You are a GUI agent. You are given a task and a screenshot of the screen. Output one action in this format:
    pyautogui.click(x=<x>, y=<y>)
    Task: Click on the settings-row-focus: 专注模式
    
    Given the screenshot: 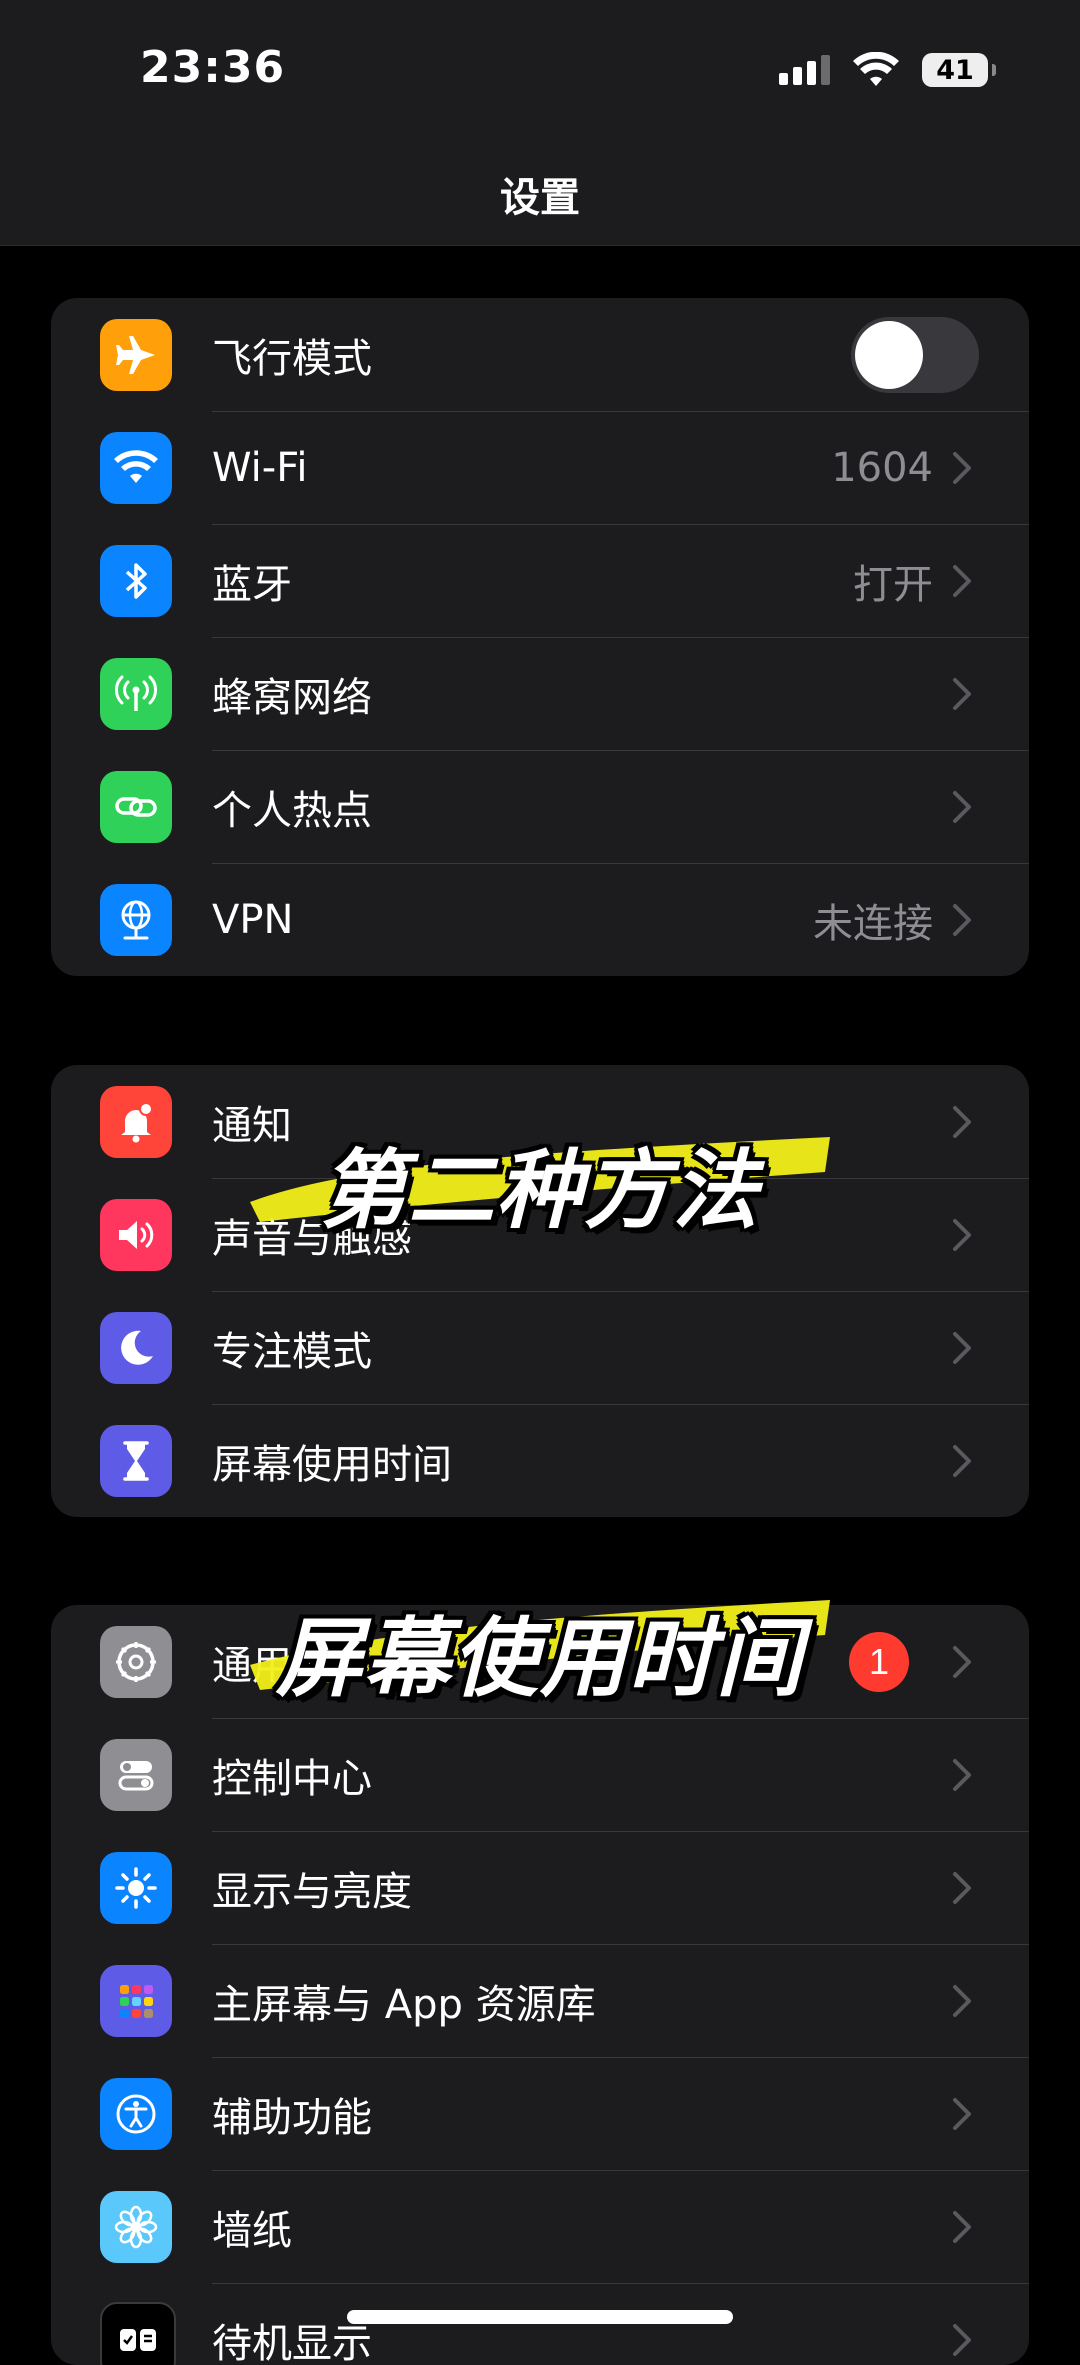 What is the action you would take?
    pyautogui.click(x=540, y=1347)
    